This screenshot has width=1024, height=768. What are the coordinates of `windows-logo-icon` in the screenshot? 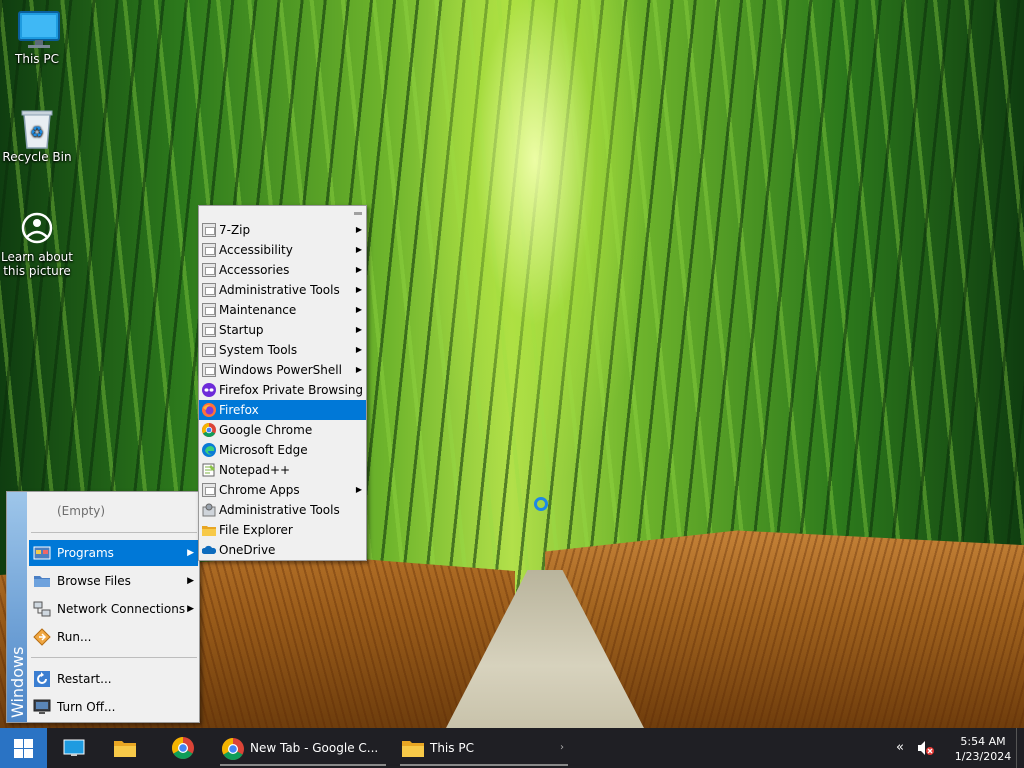 It's located at (23, 748).